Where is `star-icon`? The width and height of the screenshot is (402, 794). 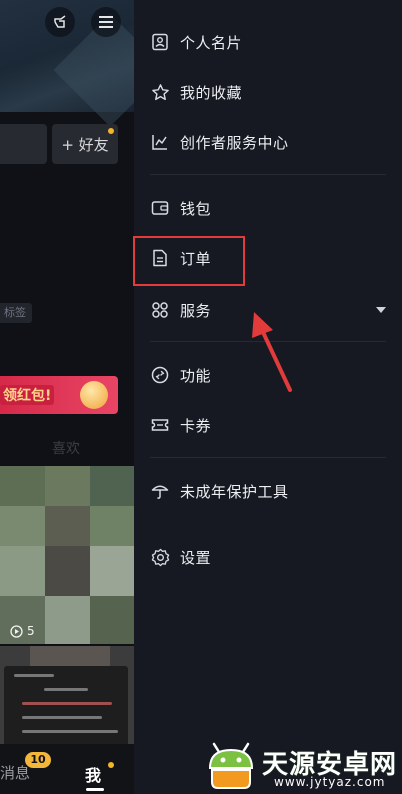 star-icon is located at coordinates (160, 92).